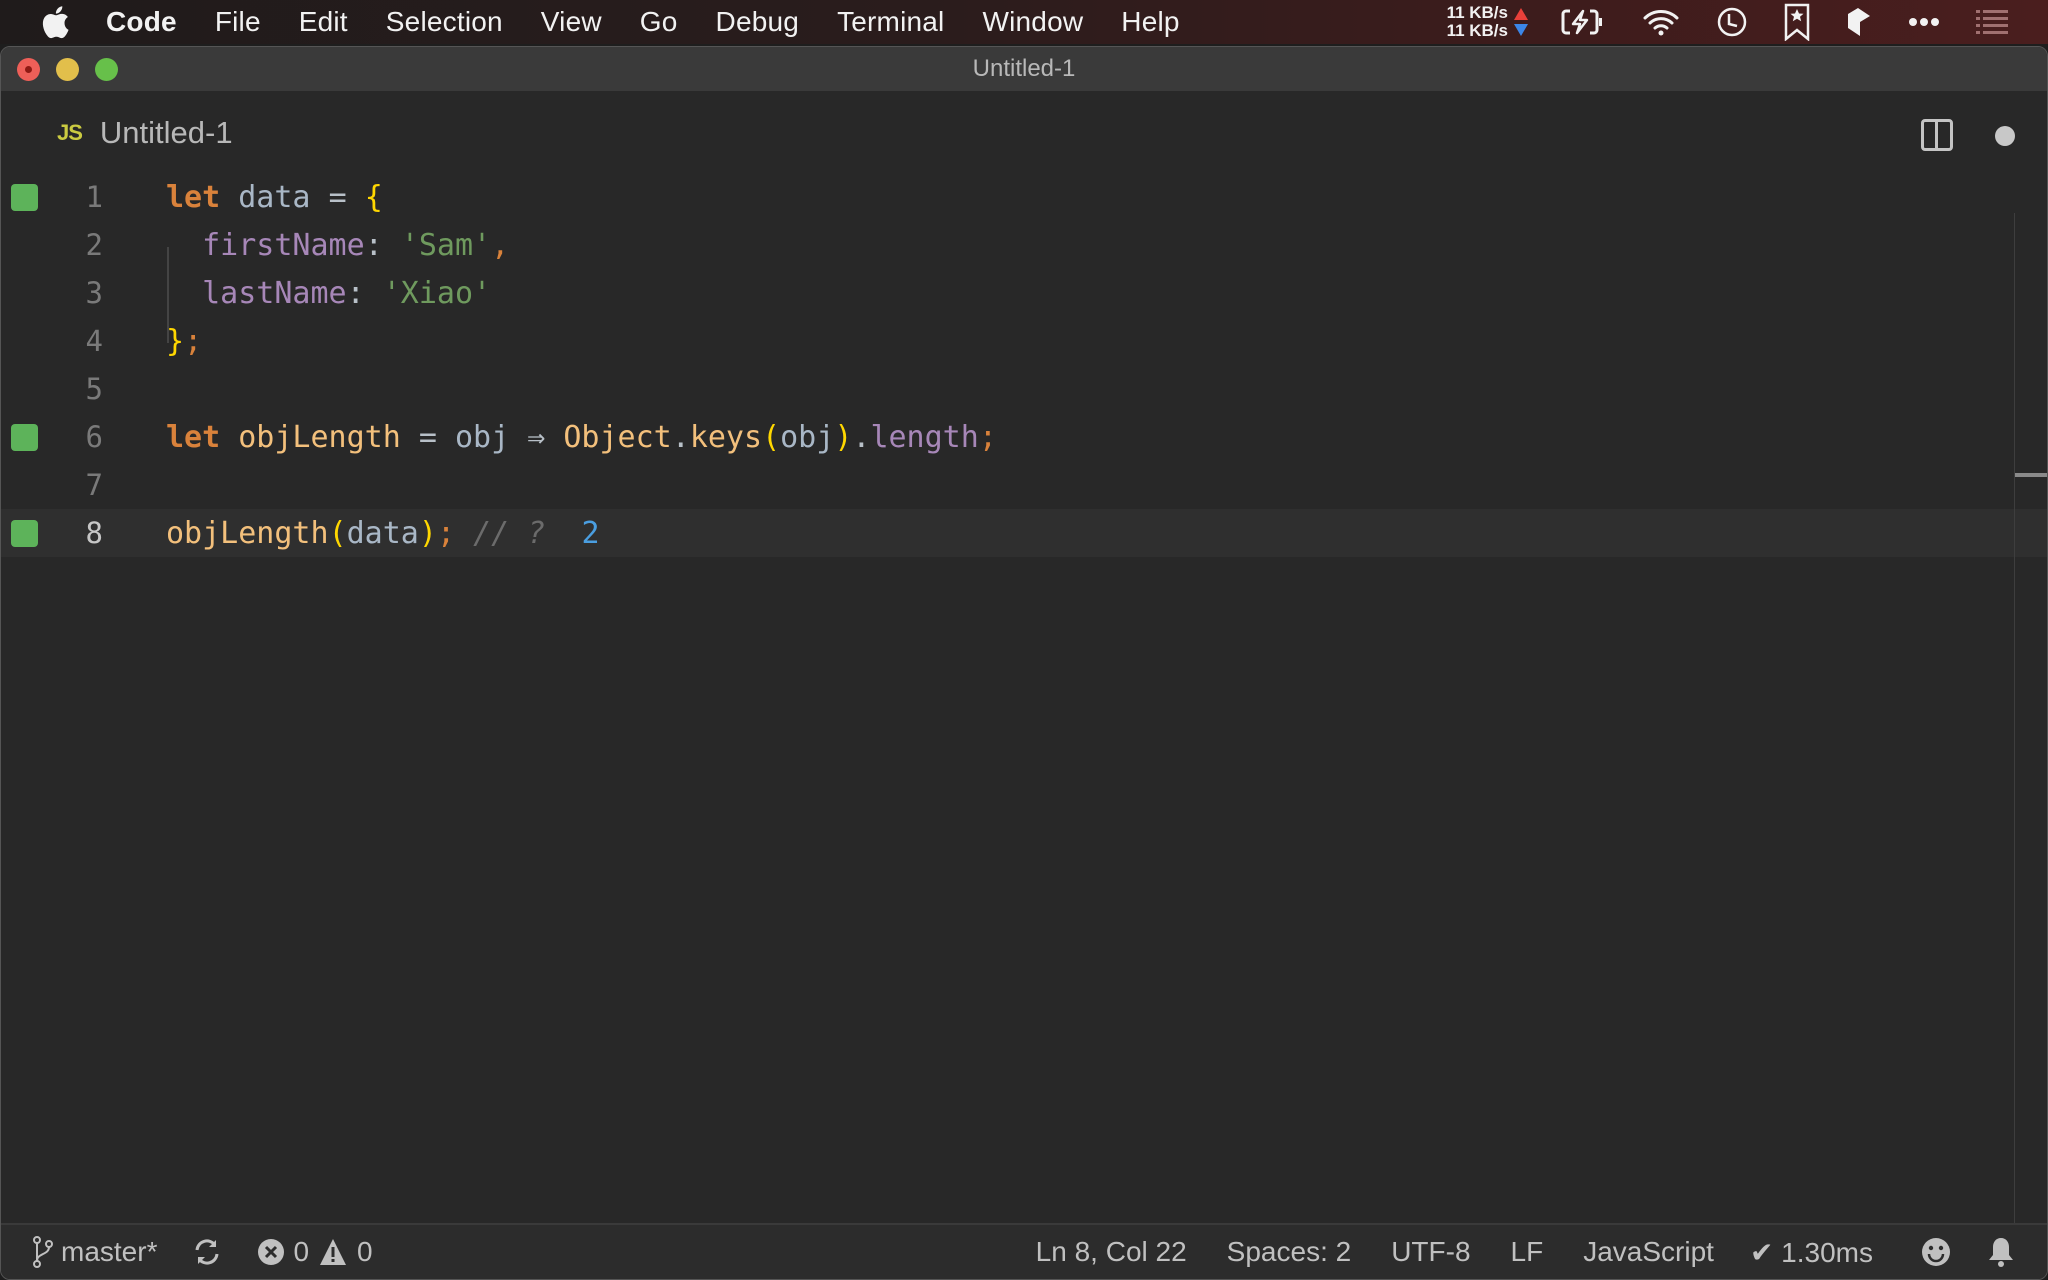 The image size is (2048, 1280). Describe the element at coordinates (1150, 22) in the screenshot. I see `menu-help: Help` at that location.